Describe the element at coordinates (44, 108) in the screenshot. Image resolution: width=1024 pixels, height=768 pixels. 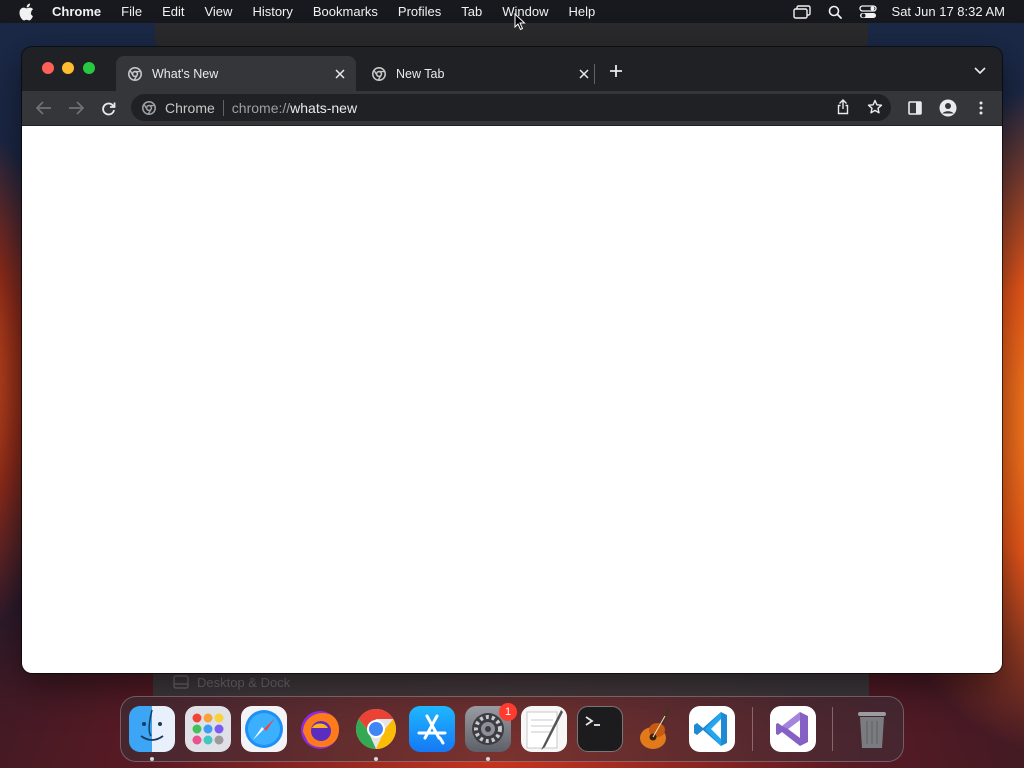
I see `back-arrow-icon` at that location.